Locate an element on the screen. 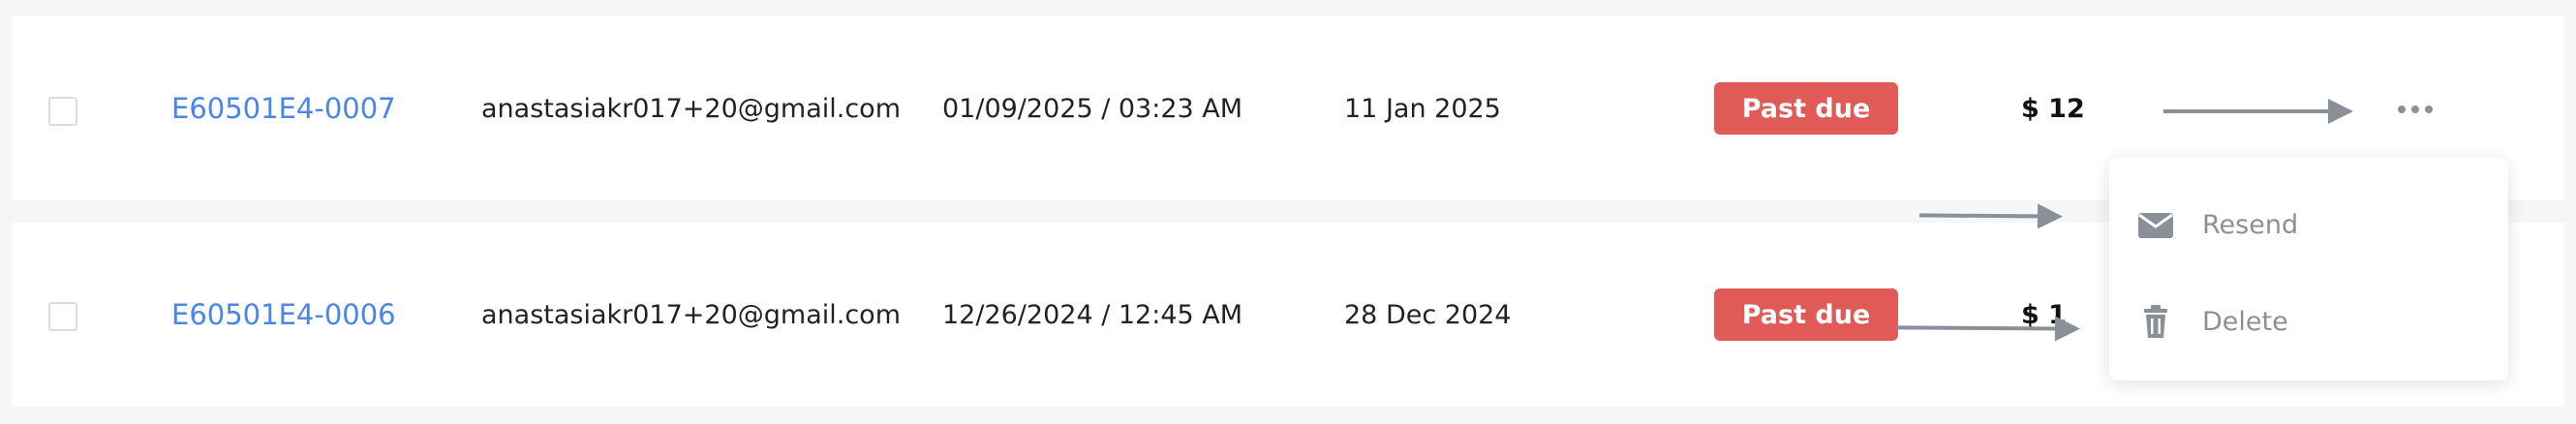  trash-icon is located at coordinates (2155, 321).